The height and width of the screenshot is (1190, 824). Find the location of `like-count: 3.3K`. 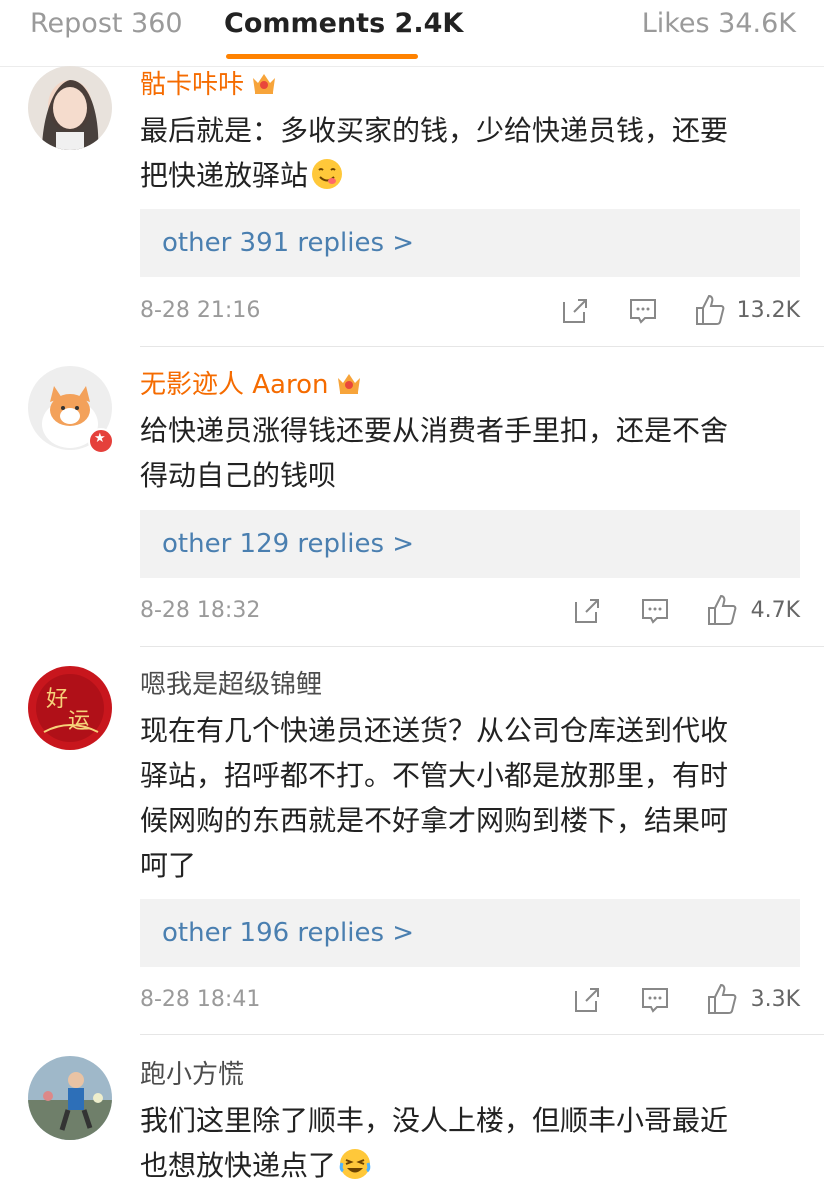

like-count: 3.3K is located at coordinates (775, 999).